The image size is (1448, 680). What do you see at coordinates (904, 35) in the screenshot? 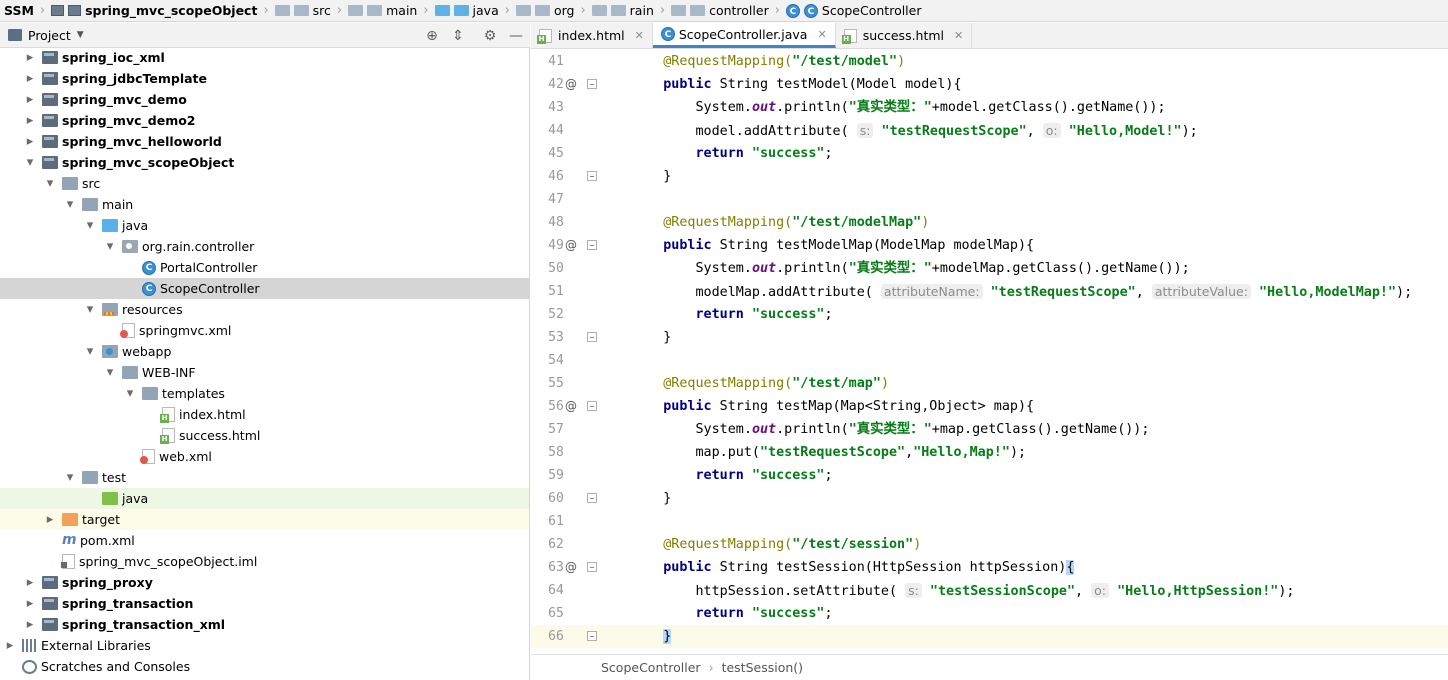
I see `editor-tab: success.html ✕` at bounding box center [904, 35].